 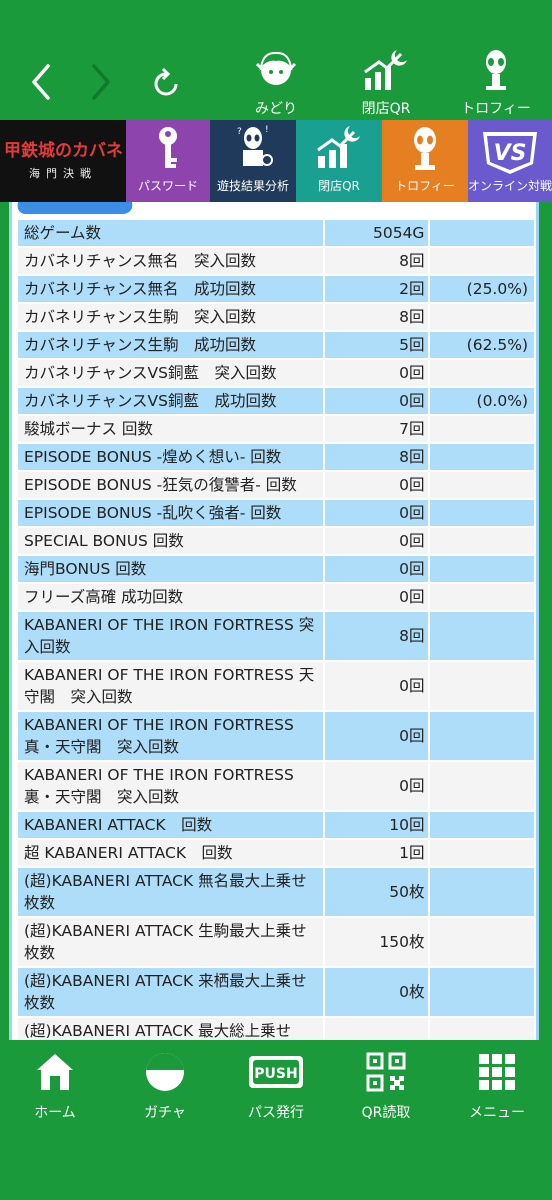 I want to click on stat-value: 10回, so click(x=377, y=825).